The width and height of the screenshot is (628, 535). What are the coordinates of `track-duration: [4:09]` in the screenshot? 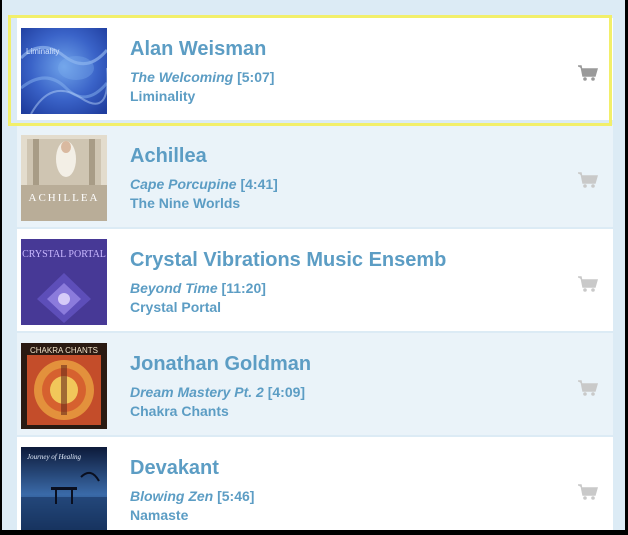 It's located at (286, 392).